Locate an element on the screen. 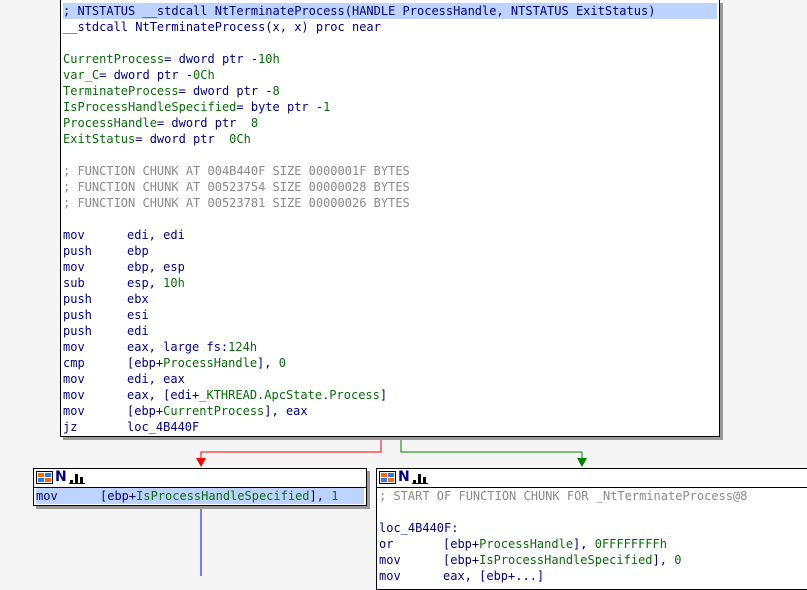 This screenshot has width=807, height=590. instruction-line: sub esp, 10h is located at coordinates (390, 283).